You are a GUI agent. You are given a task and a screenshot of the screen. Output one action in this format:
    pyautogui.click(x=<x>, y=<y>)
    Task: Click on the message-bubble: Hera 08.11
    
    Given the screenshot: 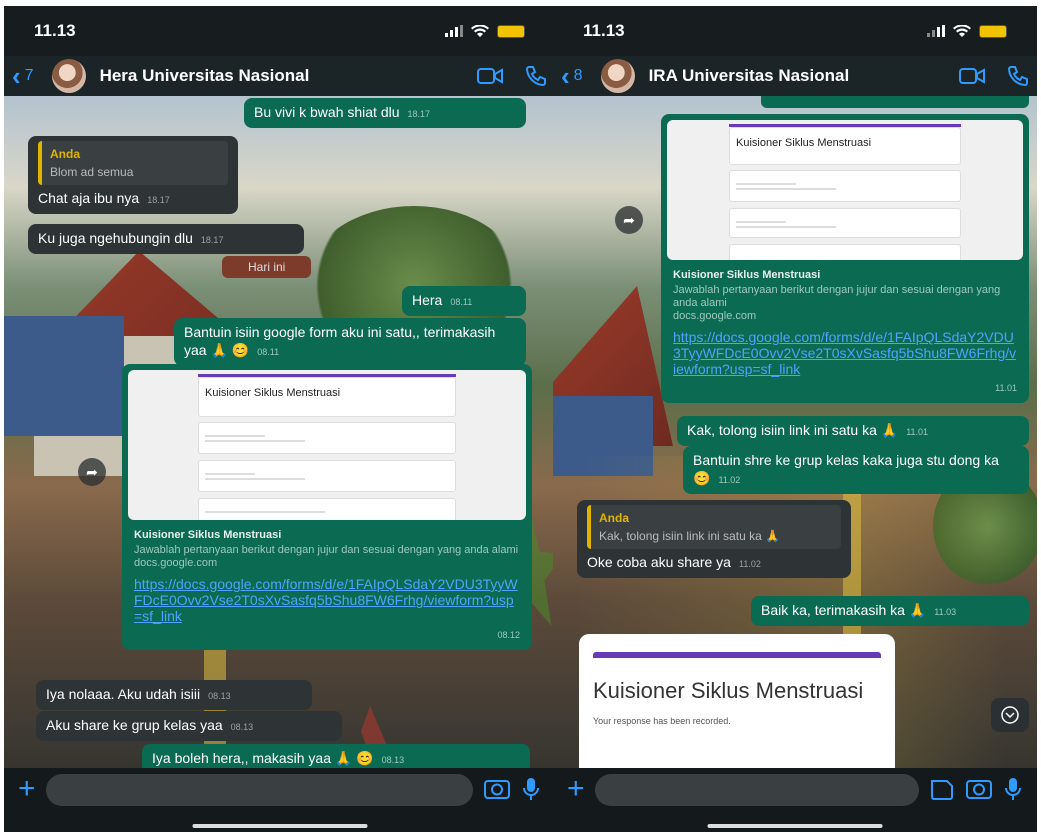 What is the action you would take?
    pyautogui.click(x=464, y=301)
    